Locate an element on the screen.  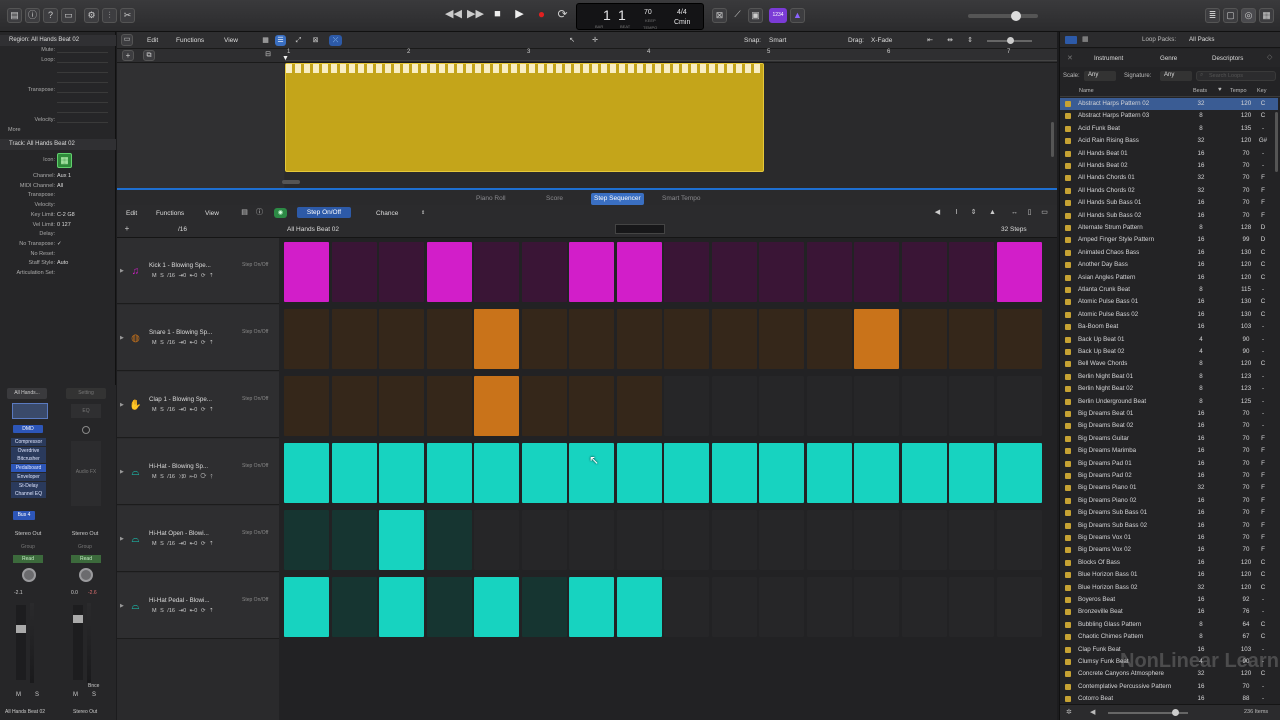
loop-list-item: Amped Finger Style Pattern 16 99 D is located at coordinates (1169, 240).